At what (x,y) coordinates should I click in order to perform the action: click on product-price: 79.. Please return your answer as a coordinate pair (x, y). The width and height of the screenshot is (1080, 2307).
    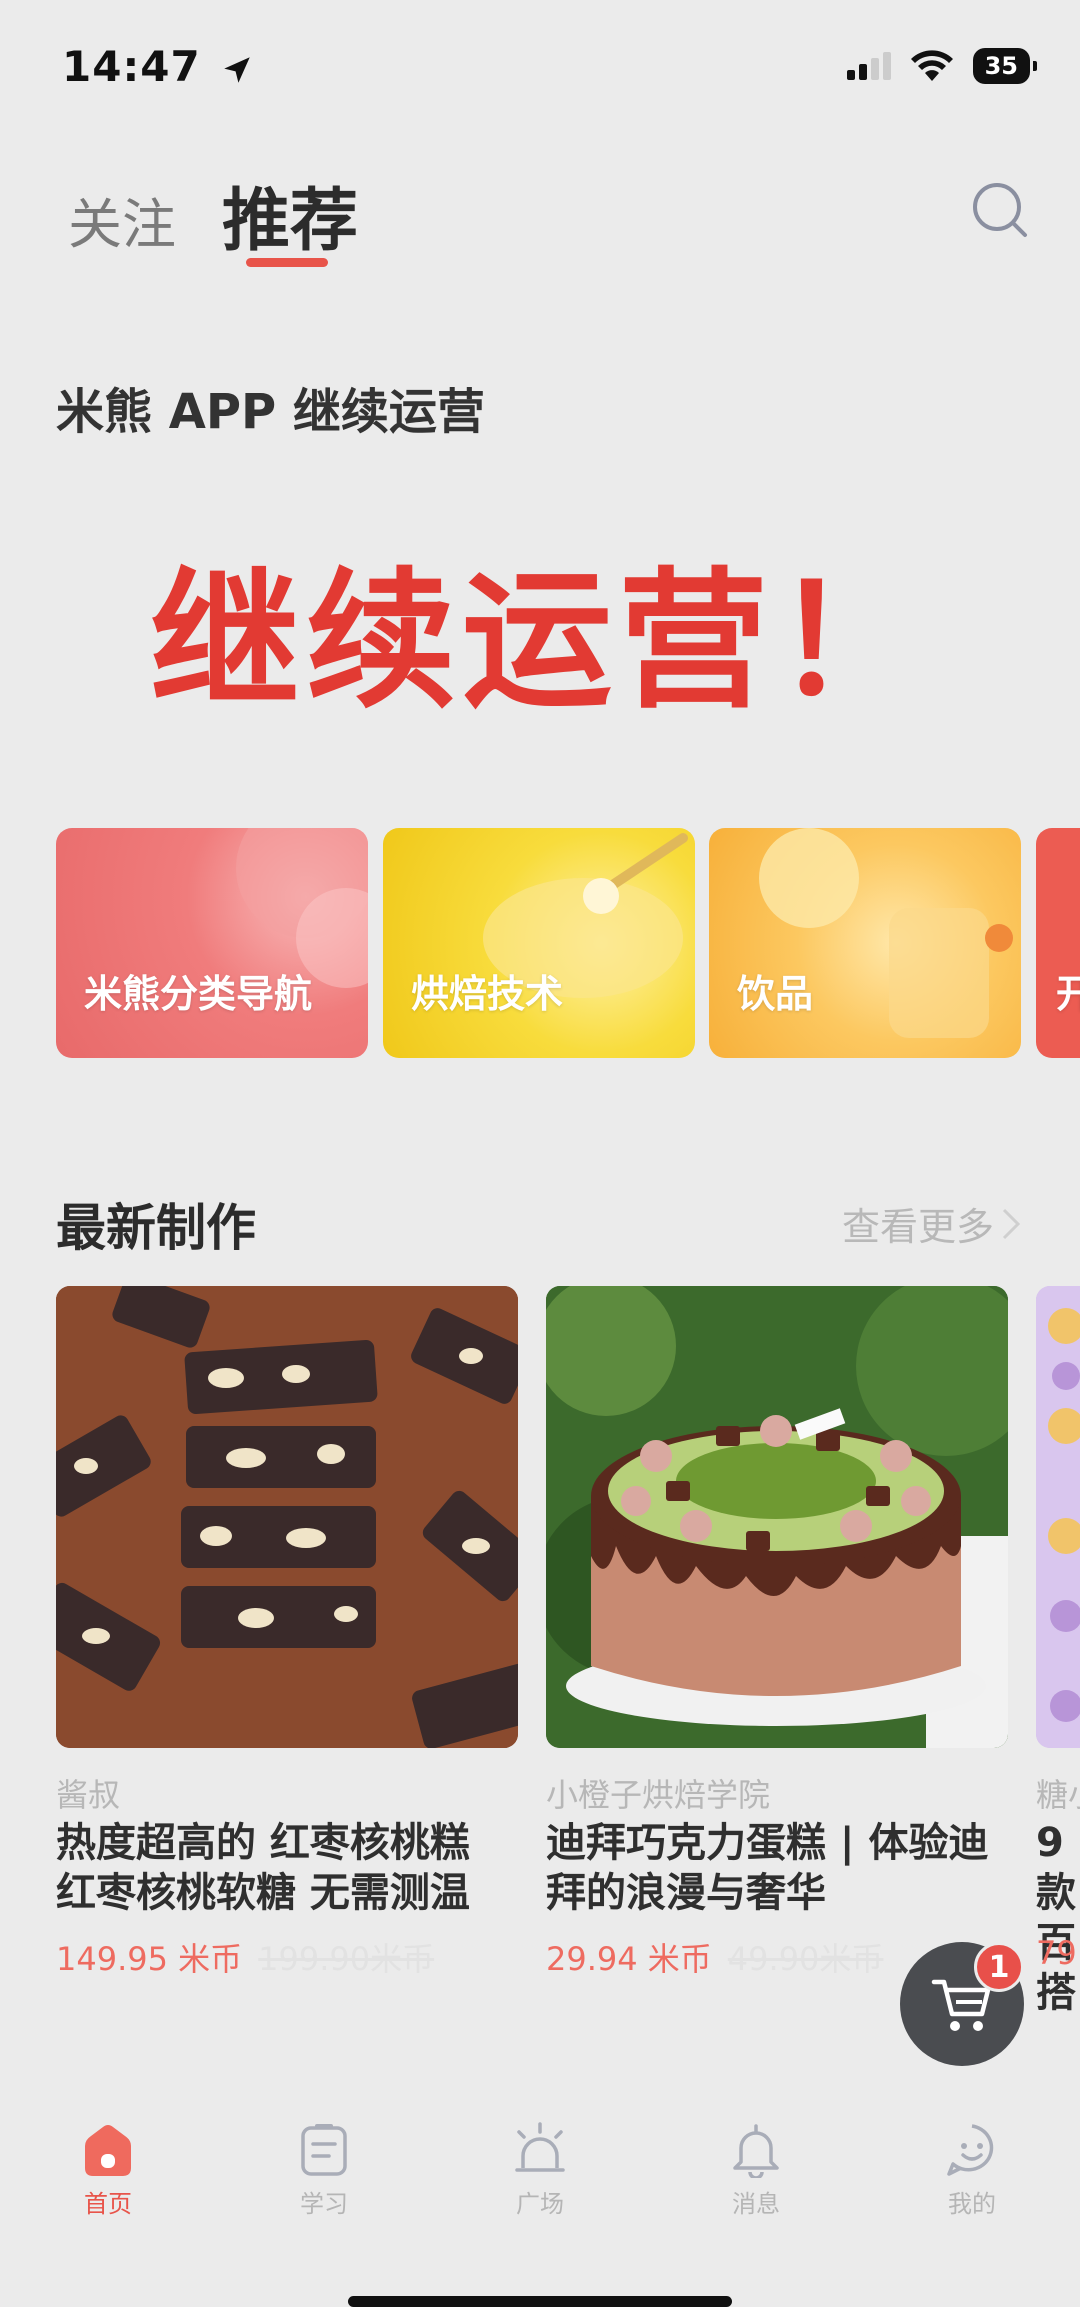
    Looking at the image, I should click on (1058, 1953).